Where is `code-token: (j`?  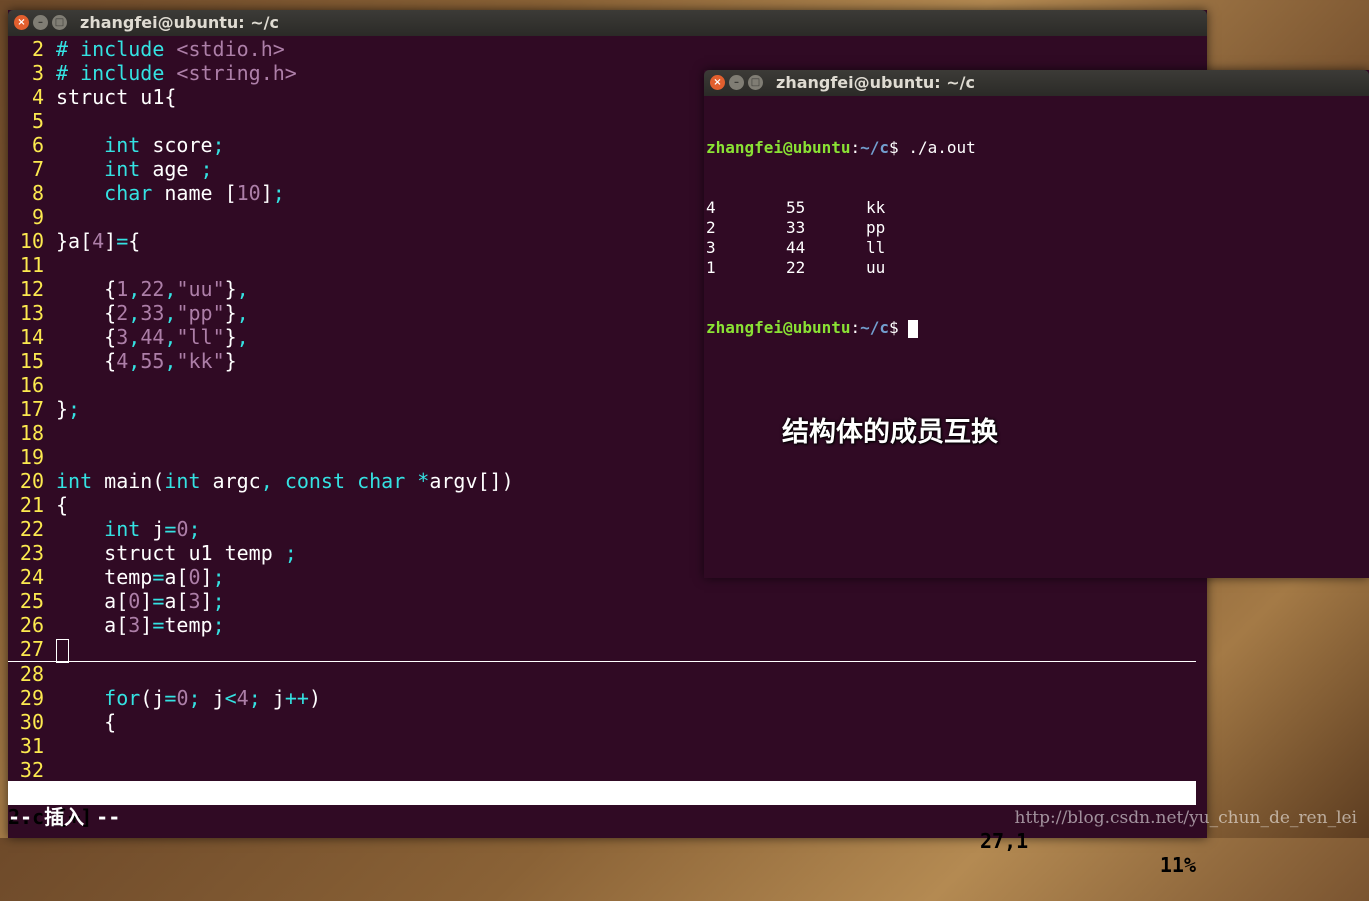
code-token: (j is located at coordinates (152, 698).